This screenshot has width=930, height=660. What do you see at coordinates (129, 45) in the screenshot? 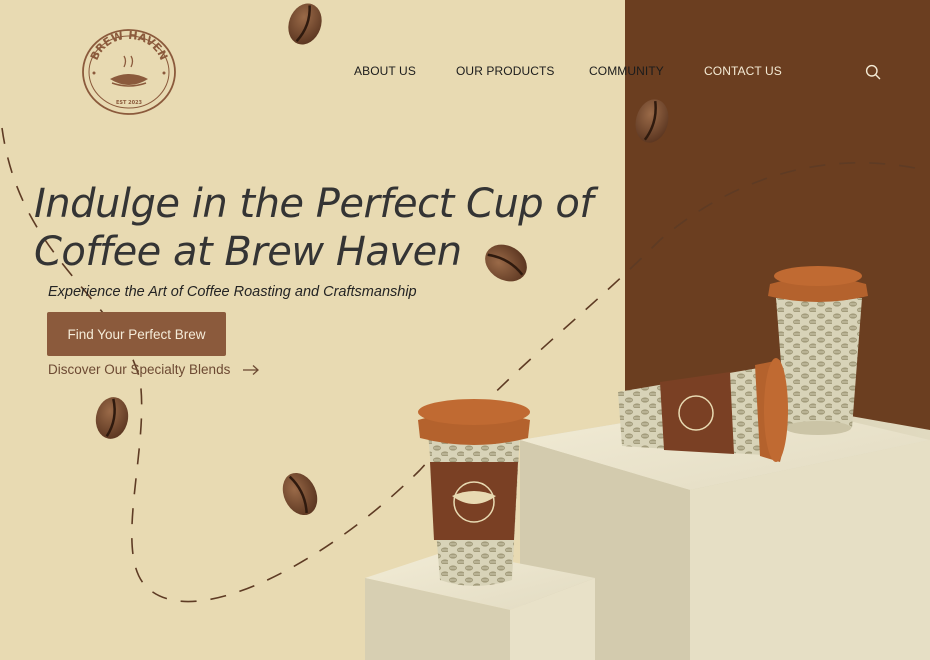
I see `svg-text: BREW HAVEN` at bounding box center [129, 45].